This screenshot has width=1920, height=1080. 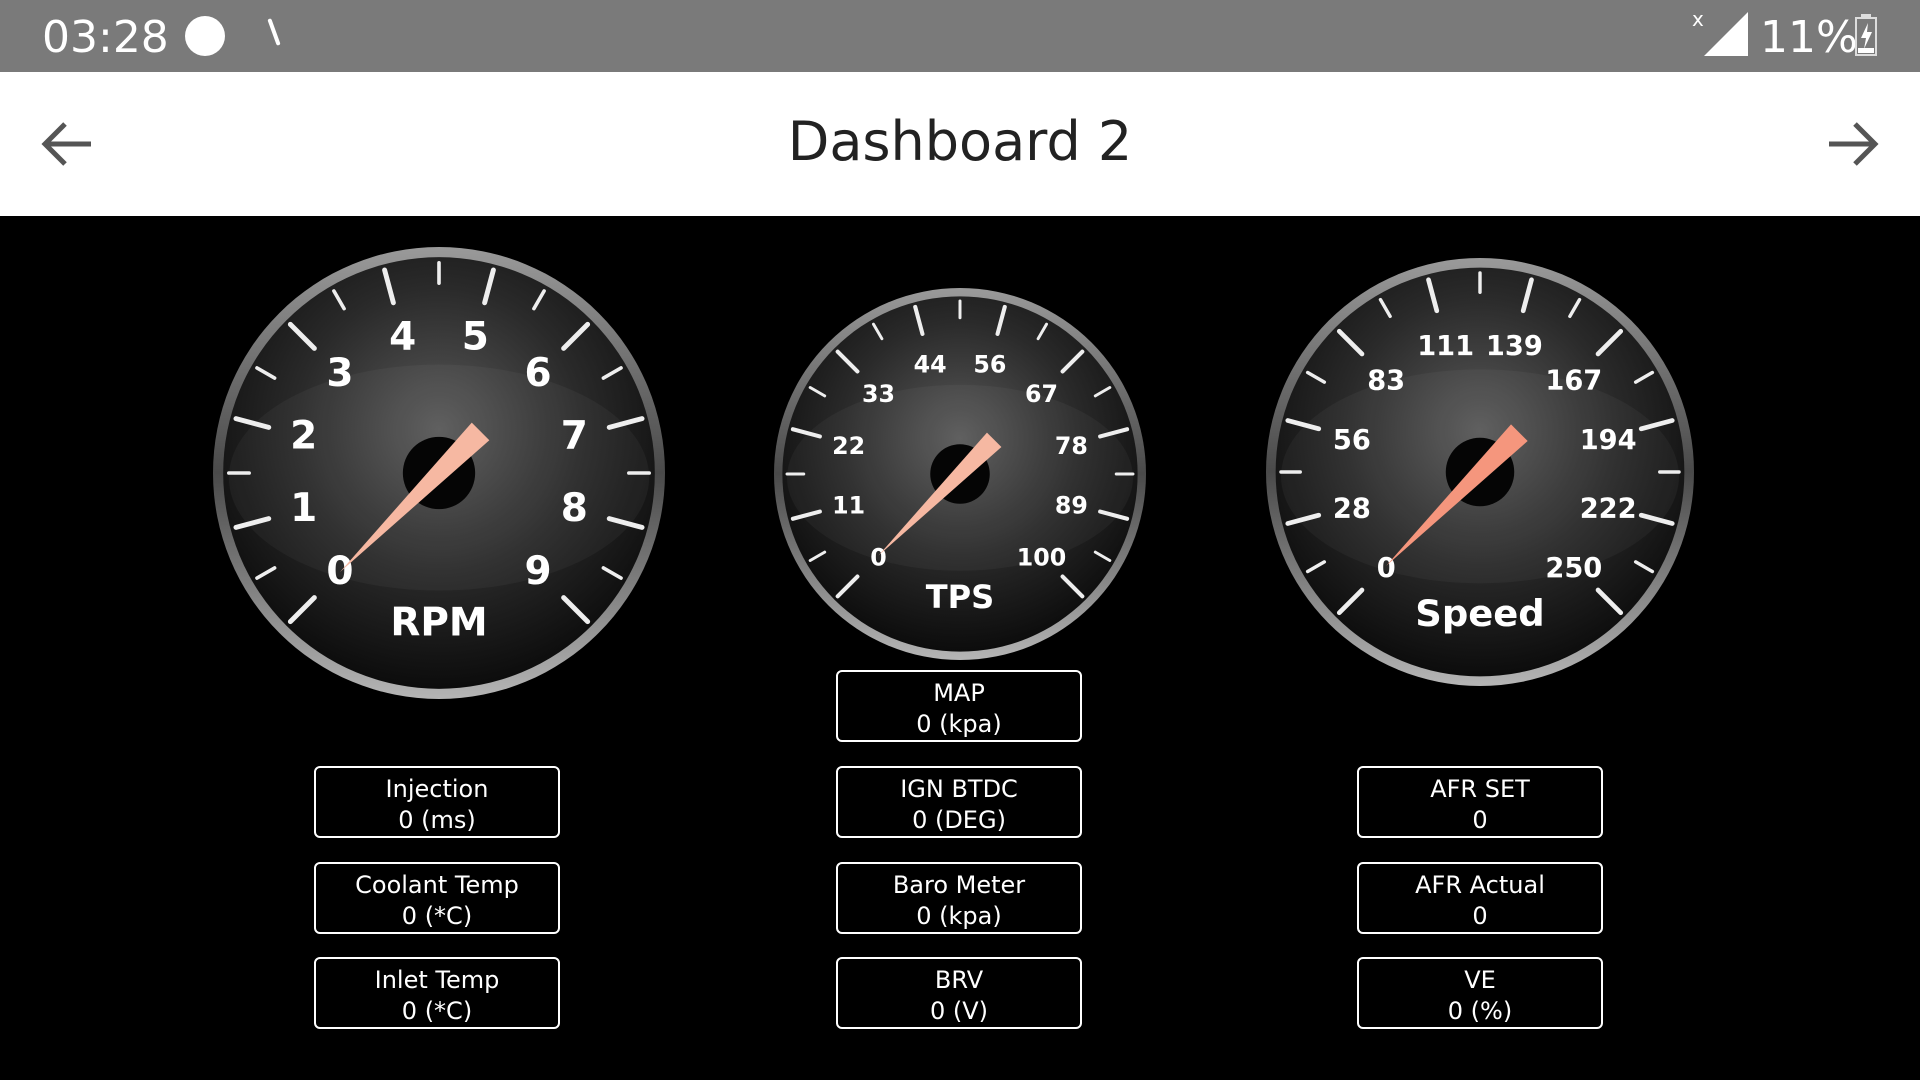 What do you see at coordinates (959, 1011) in the screenshot?
I see `readout-value: 0 (V)` at bounding box center [959, 1011].